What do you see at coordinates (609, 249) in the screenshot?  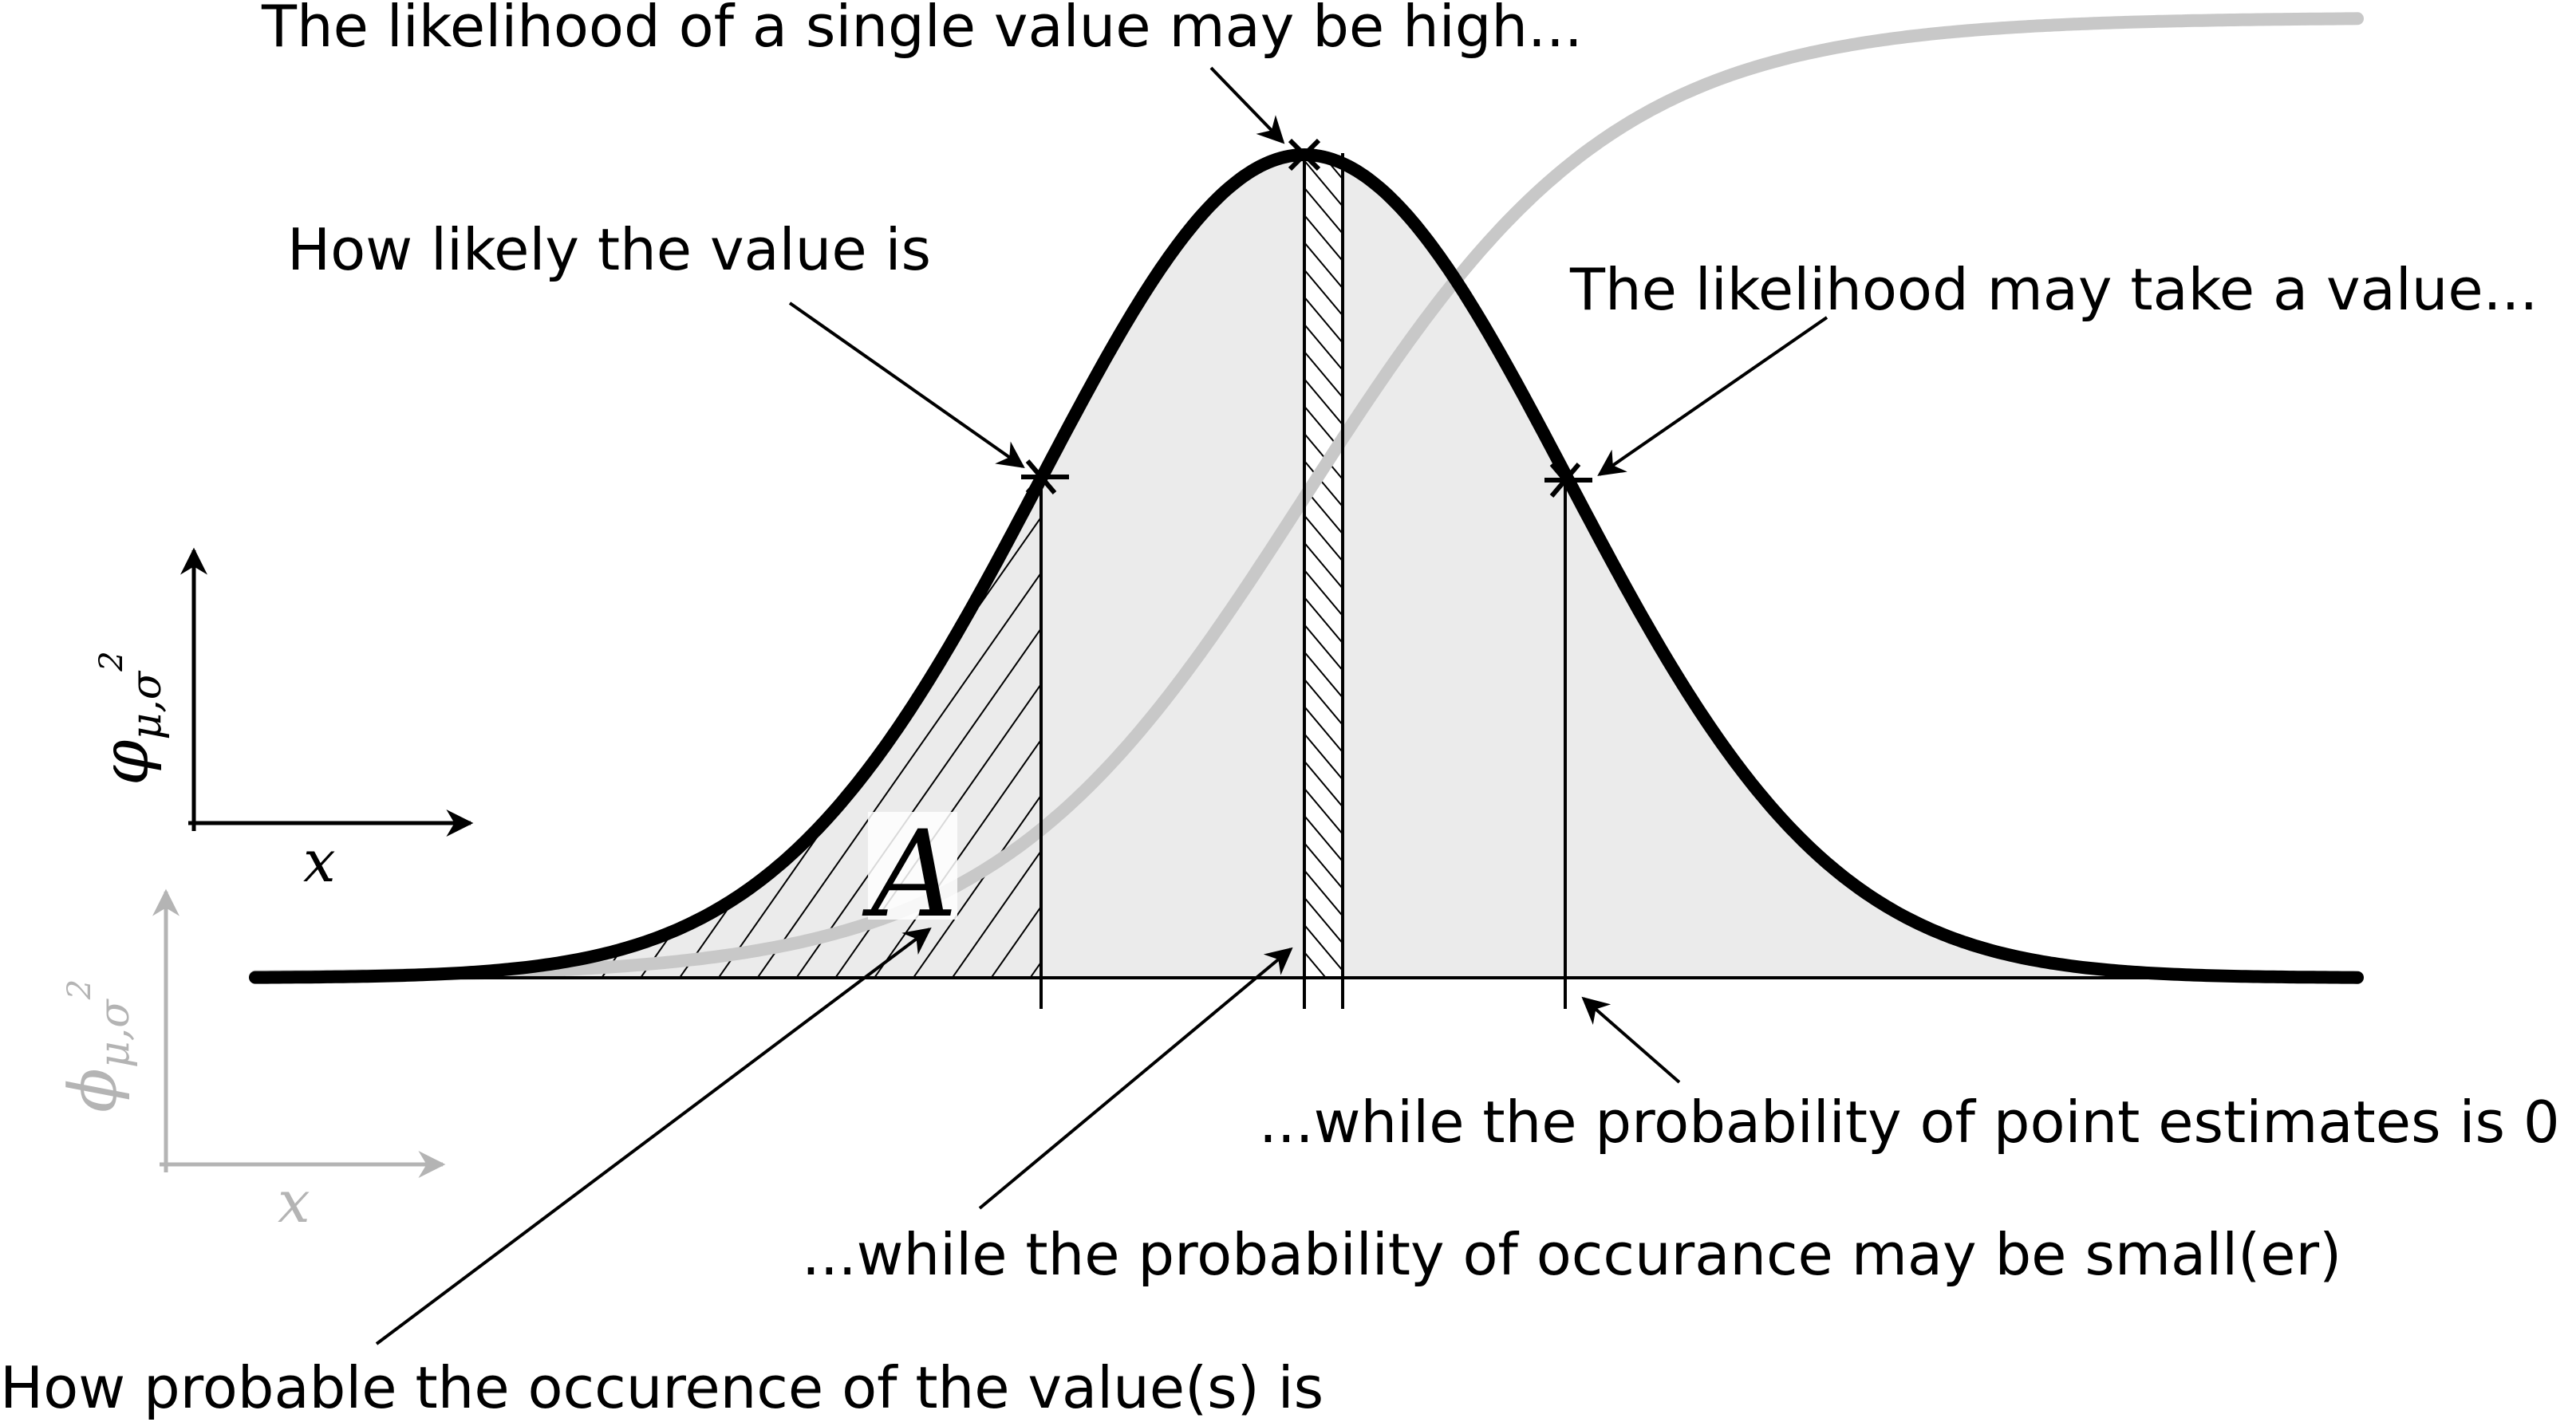 I see `annotation-left: How likely the value is` at bounding box center [609, 249].